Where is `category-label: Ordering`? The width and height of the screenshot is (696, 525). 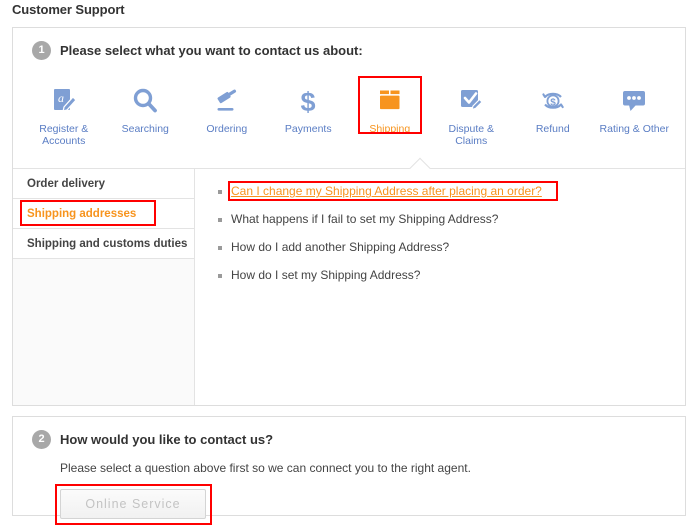 category-label: Ordering is located at coordinates (227, 129).